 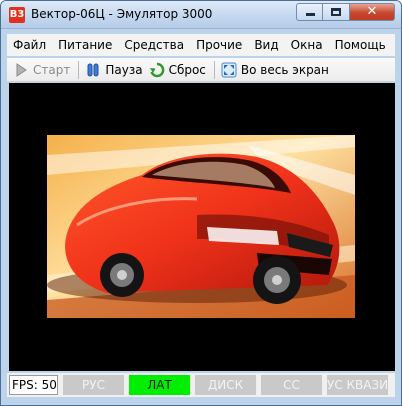 What do you see at coordinates (307, 45) in the screenshot?
I see `menu-windows: Окна` at bounding box center [307, 45].